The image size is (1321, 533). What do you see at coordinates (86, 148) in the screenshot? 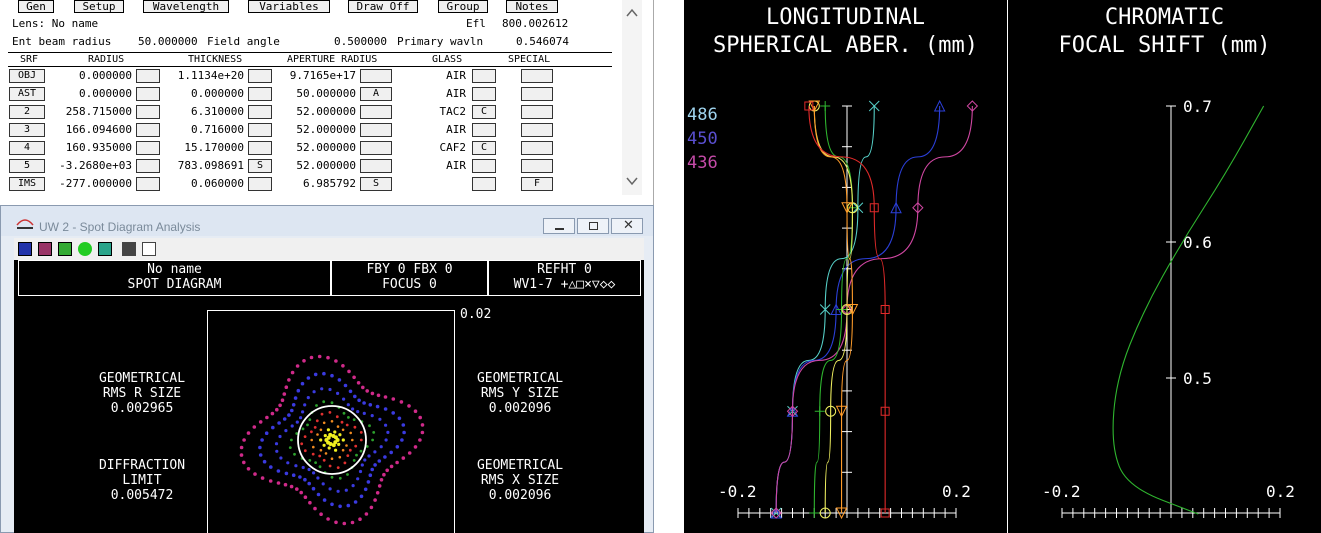
I see `radius-cell: 160.935000` at bounding box center [86, 148].